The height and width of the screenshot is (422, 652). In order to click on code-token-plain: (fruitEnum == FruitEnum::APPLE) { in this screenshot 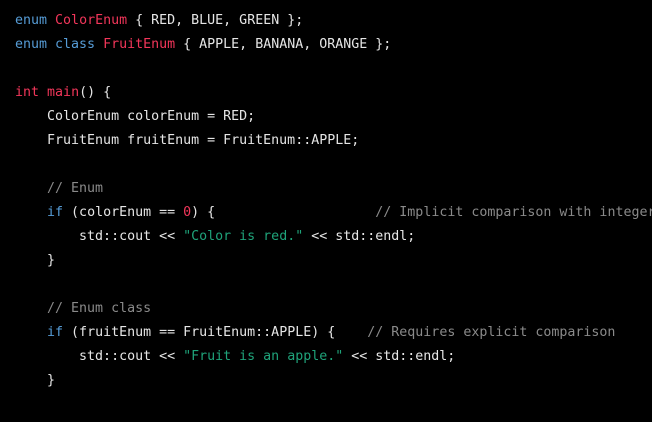, I will do `click(215, 332)`.